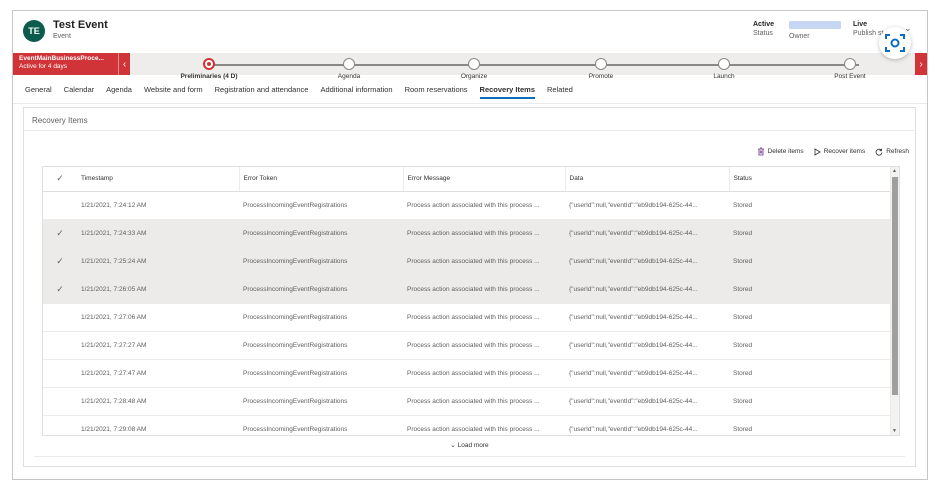  Describe the element at coordinates (469, 445) in the screenshot. I see `load-more-button: ⌄ Load more` at that location.